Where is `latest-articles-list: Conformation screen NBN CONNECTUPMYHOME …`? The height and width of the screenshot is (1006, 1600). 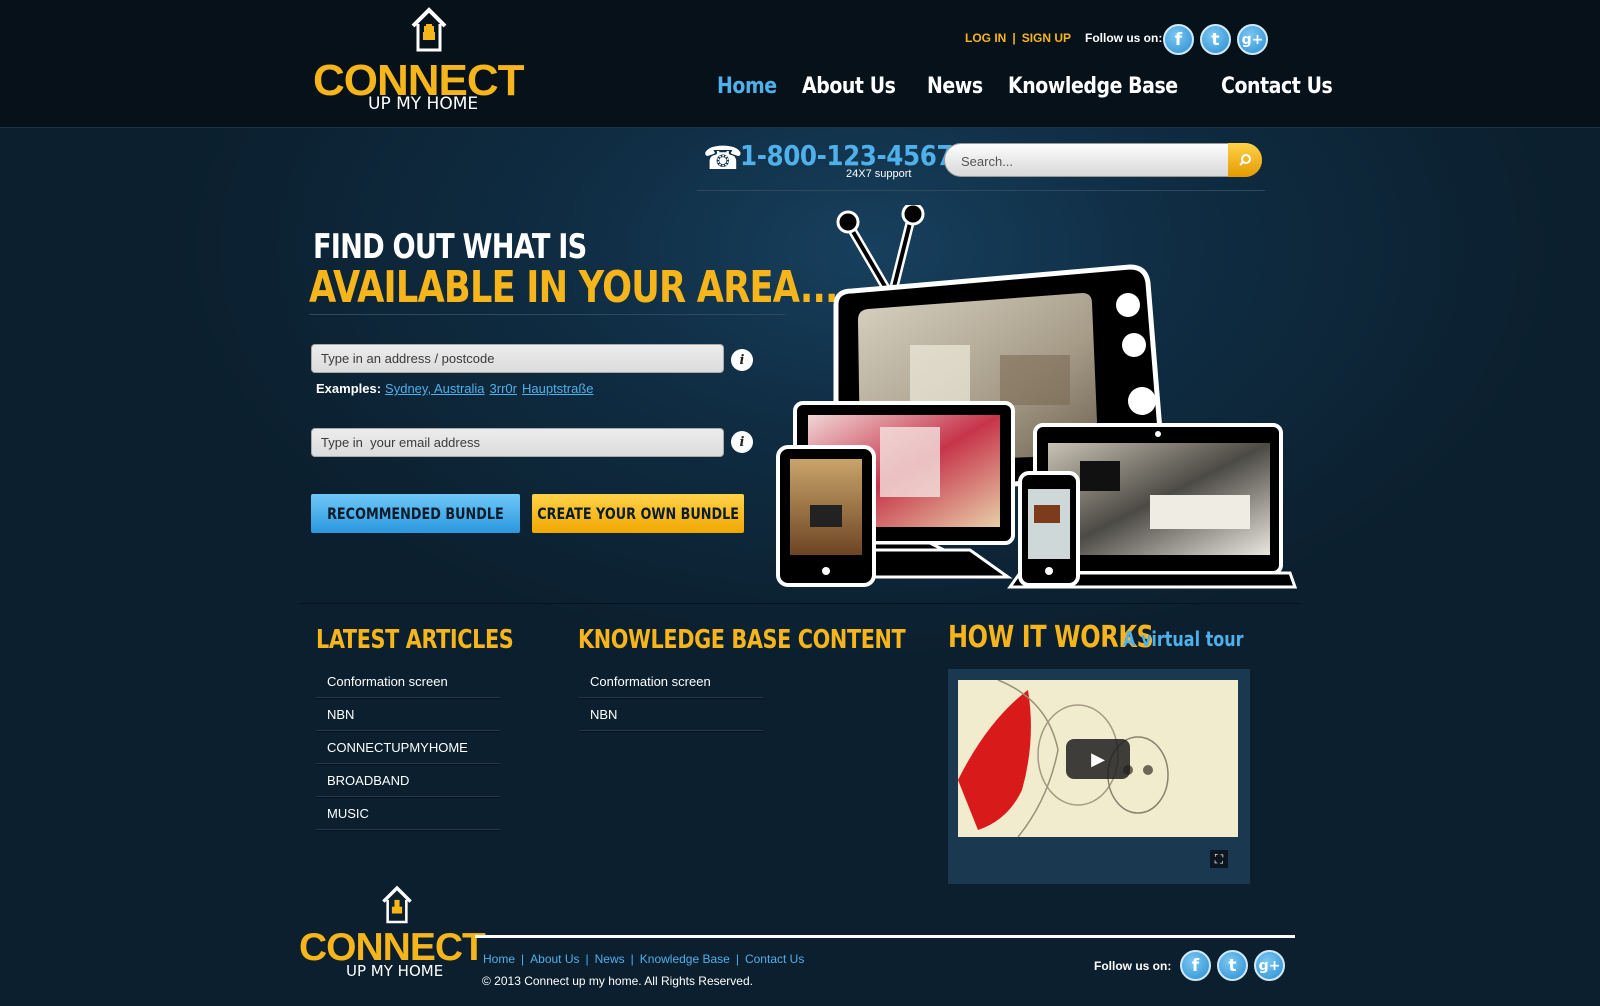
latest-articles-list: Conformation screen NBN CONNECTUPMYHOME … is located at coordinates (408, 747).